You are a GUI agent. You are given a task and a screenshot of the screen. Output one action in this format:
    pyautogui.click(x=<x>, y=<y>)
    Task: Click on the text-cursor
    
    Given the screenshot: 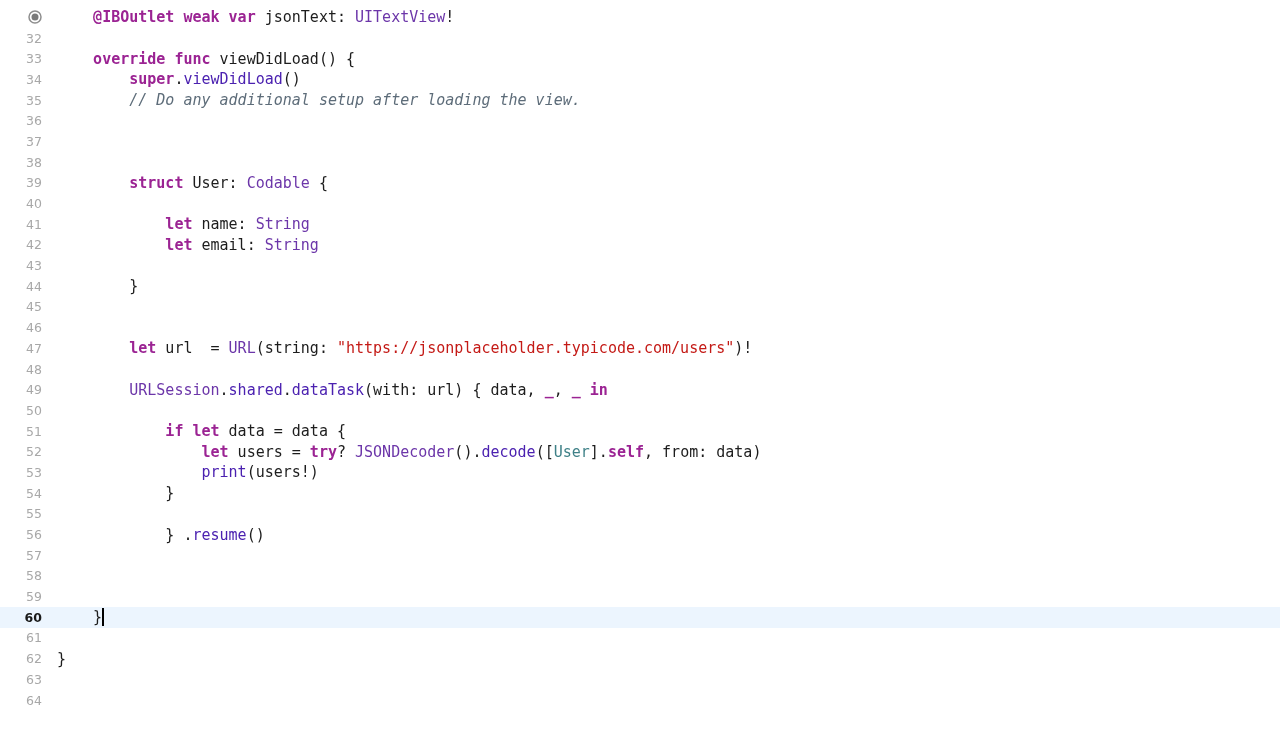 What is the action you would take?
    pyautogui.click(x=103, y=617)
    